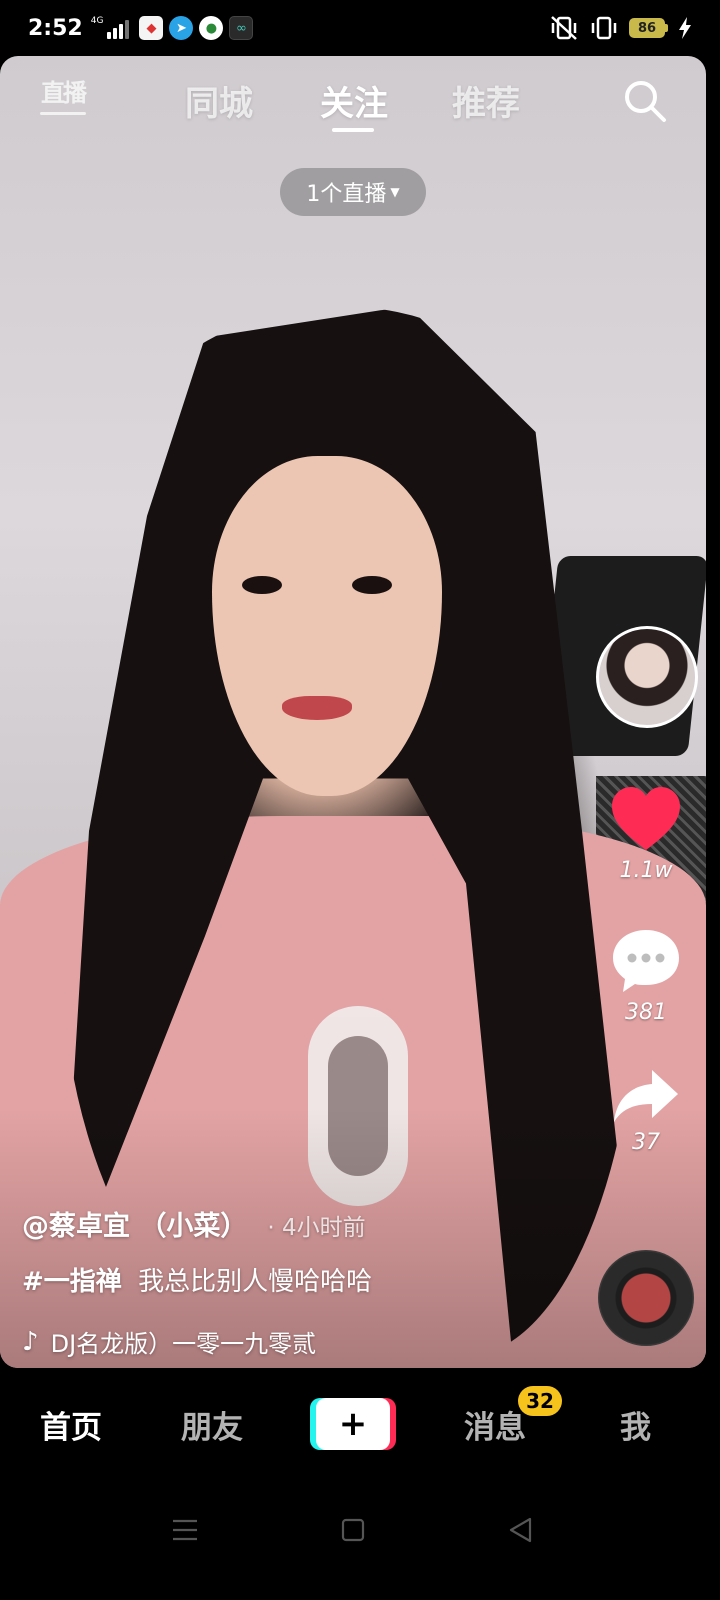 The width and height of the screenshot is (720, 1600). Describe the element at coordinates (71, 1424) in the screenshot. I see `nav-home: 首页` at that location.